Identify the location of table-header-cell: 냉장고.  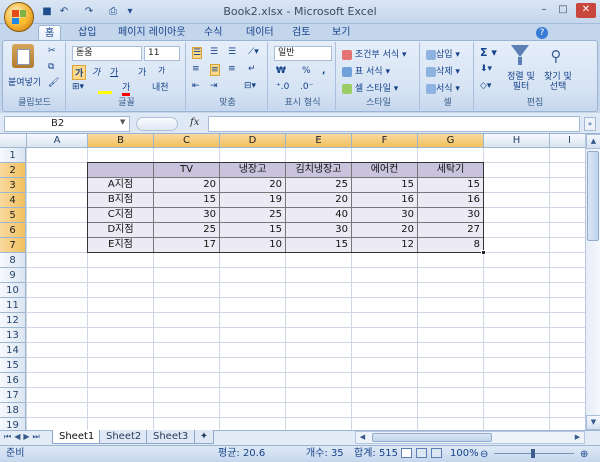
(253, 170).